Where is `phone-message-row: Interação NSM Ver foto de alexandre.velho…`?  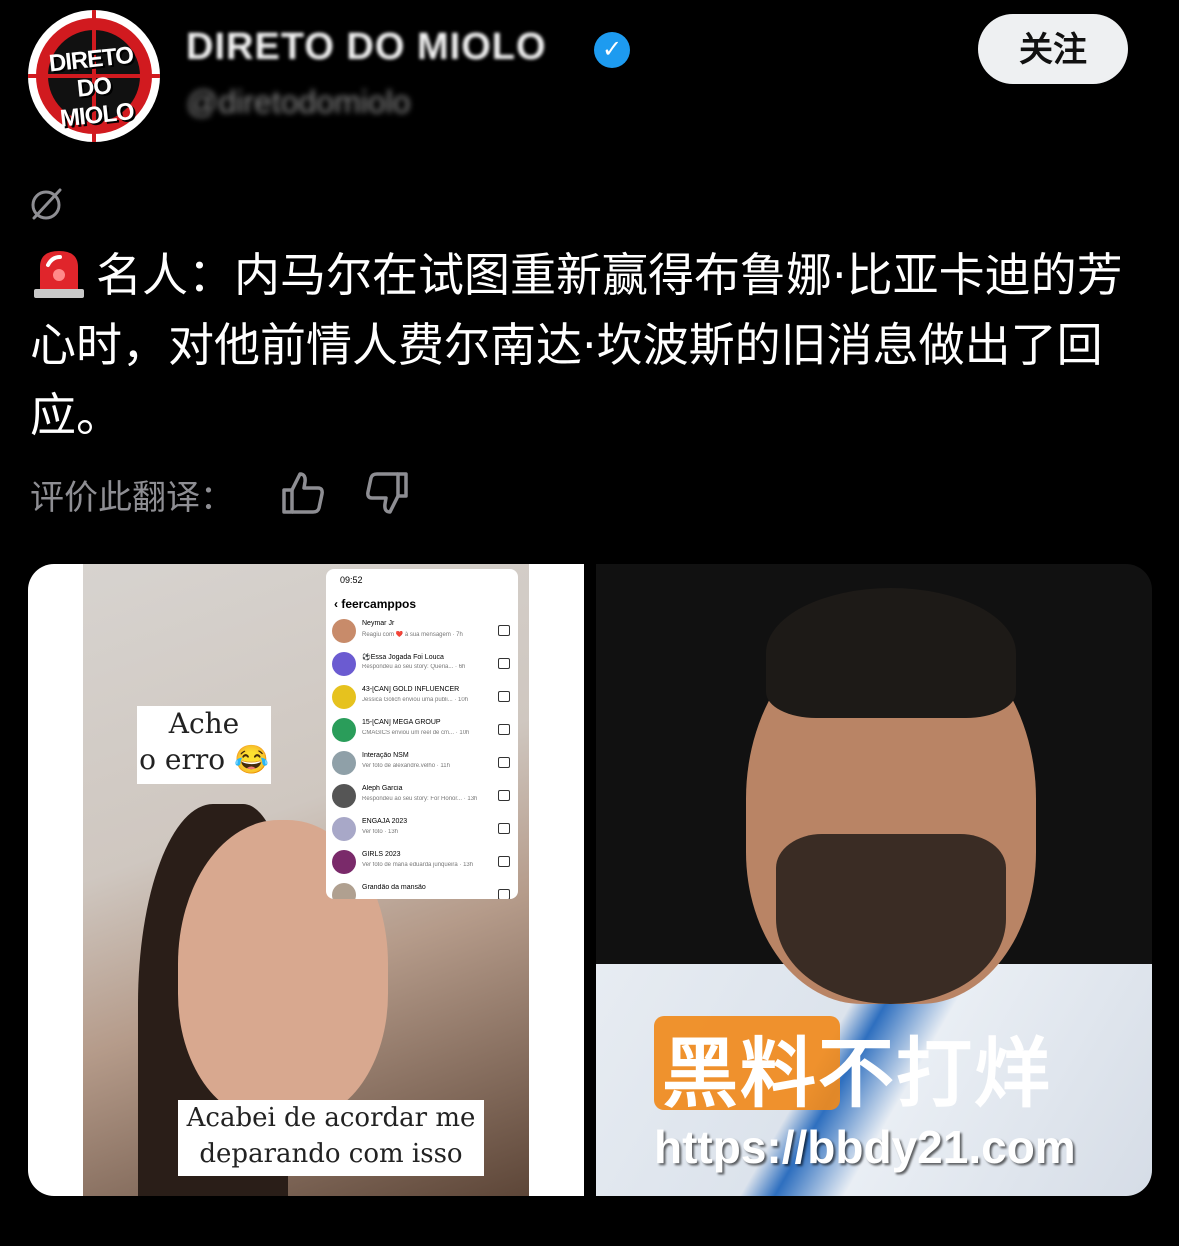
phone-message-row: Interação NSM Ver foto de alexandre.velho… is located at coordinates (422, 763).